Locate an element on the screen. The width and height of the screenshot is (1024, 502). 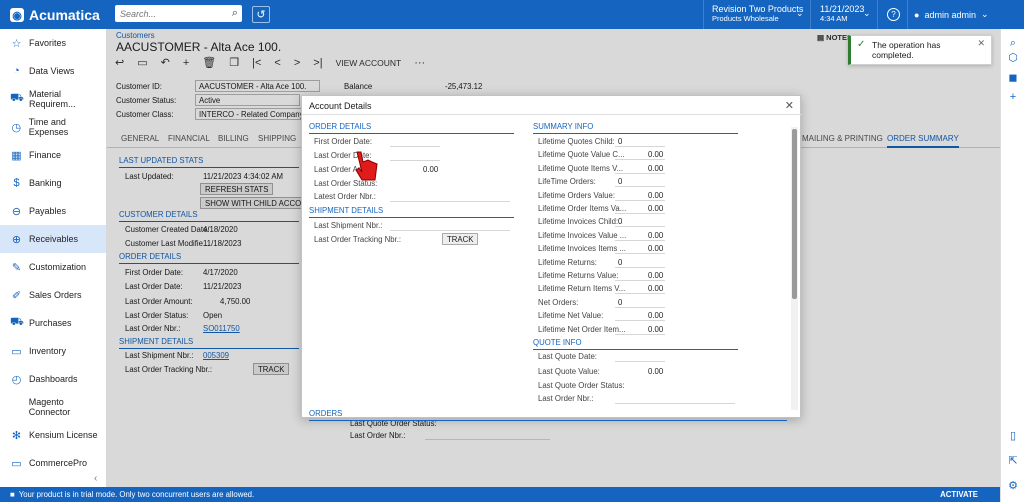
sidebar-item-magento-connector: Magento Connector is located at coordinates (53, 407).